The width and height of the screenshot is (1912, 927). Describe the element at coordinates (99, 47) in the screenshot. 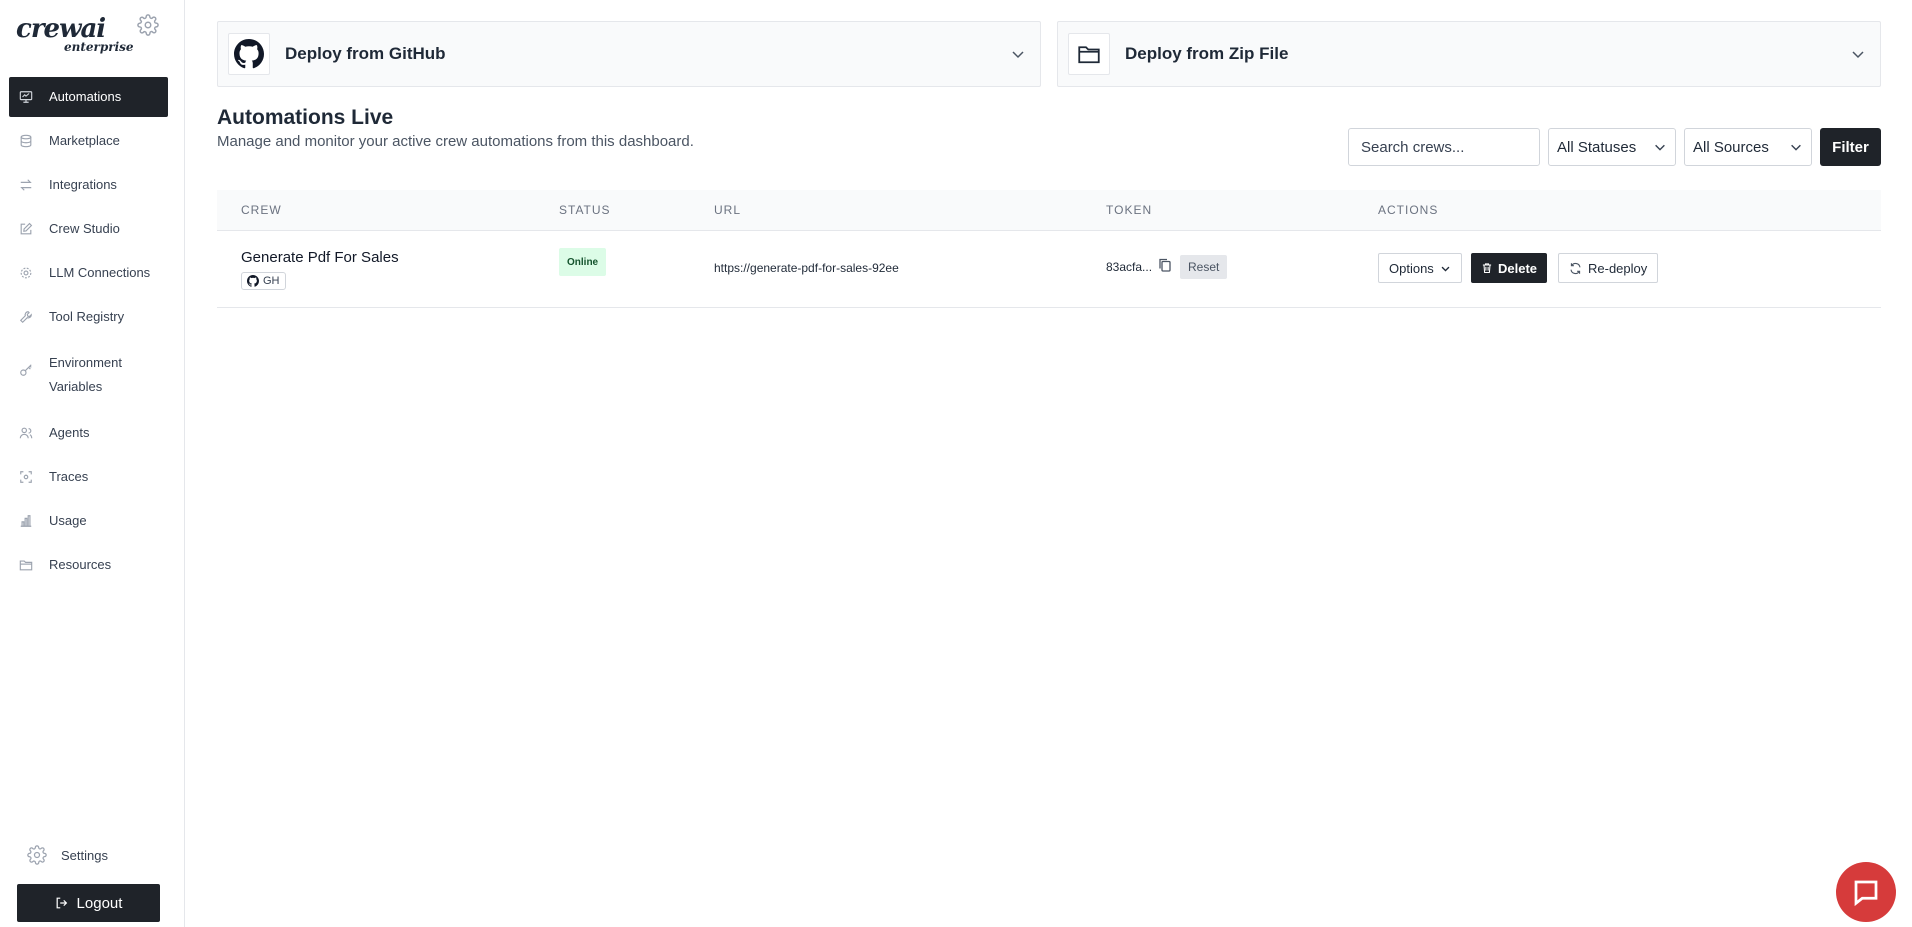

I see `logo-sub: enterprise` at that location.